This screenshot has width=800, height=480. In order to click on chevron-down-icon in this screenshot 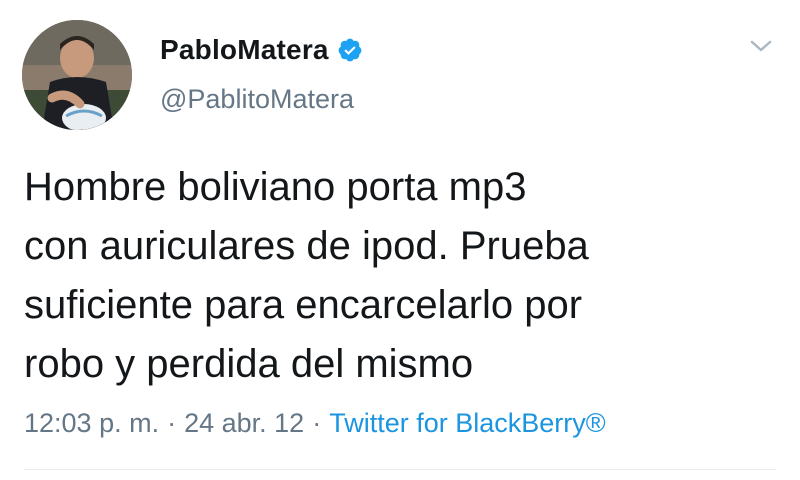, I will do `click(761, 46)`.